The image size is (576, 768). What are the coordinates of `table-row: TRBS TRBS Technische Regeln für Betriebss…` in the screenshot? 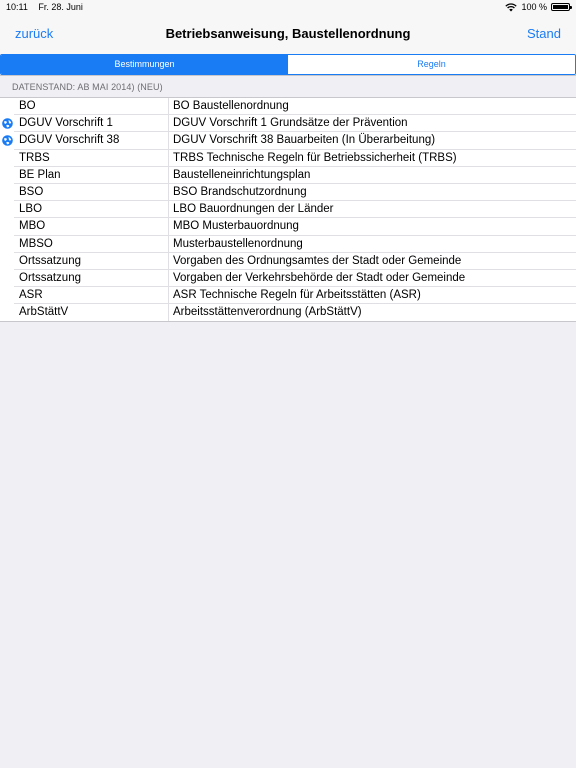 It's located at (288, 158).